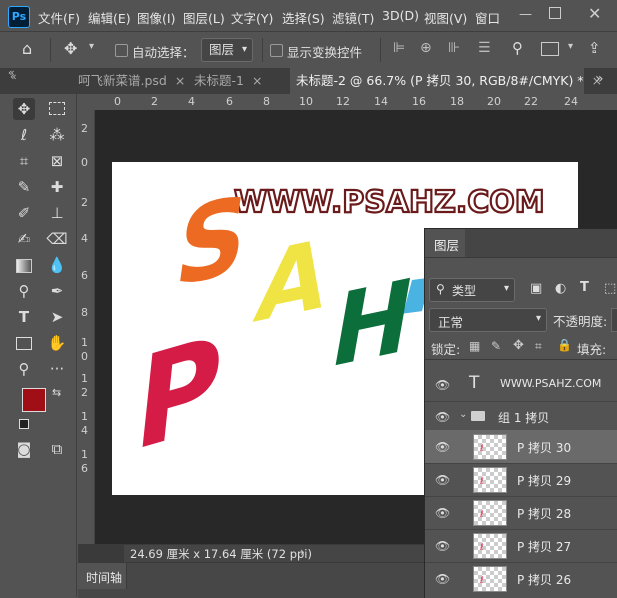  I want to click on chevron-down-icon: ⌄, so click(463, 414).